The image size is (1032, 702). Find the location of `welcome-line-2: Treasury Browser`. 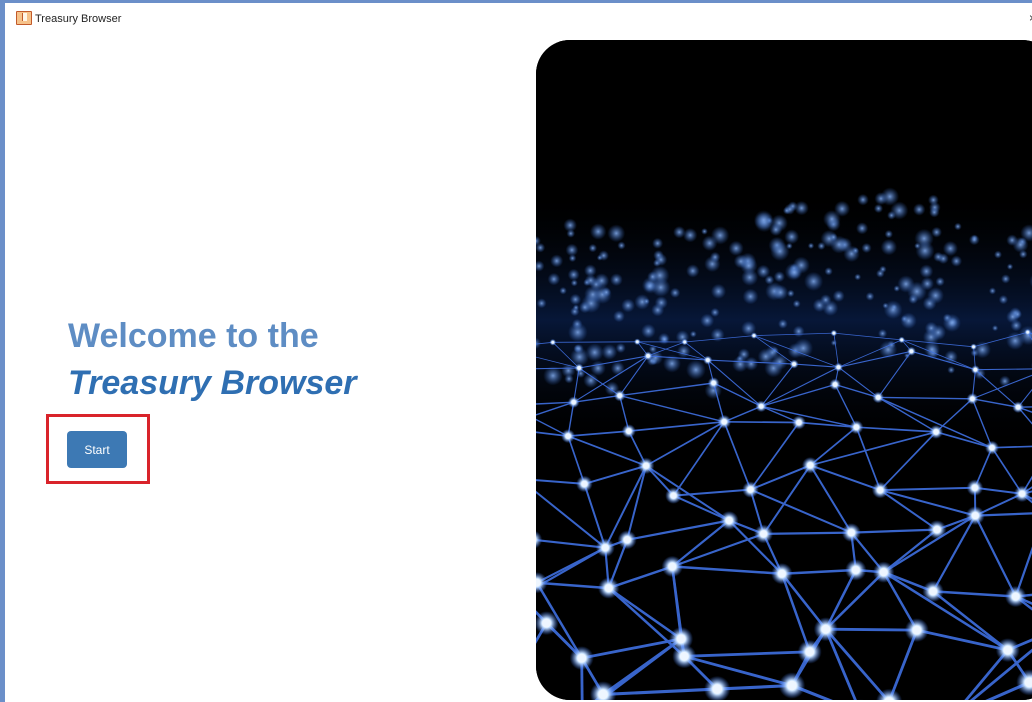

welcome-line-2: Treasury Browser is located at coordinates (212, 383).